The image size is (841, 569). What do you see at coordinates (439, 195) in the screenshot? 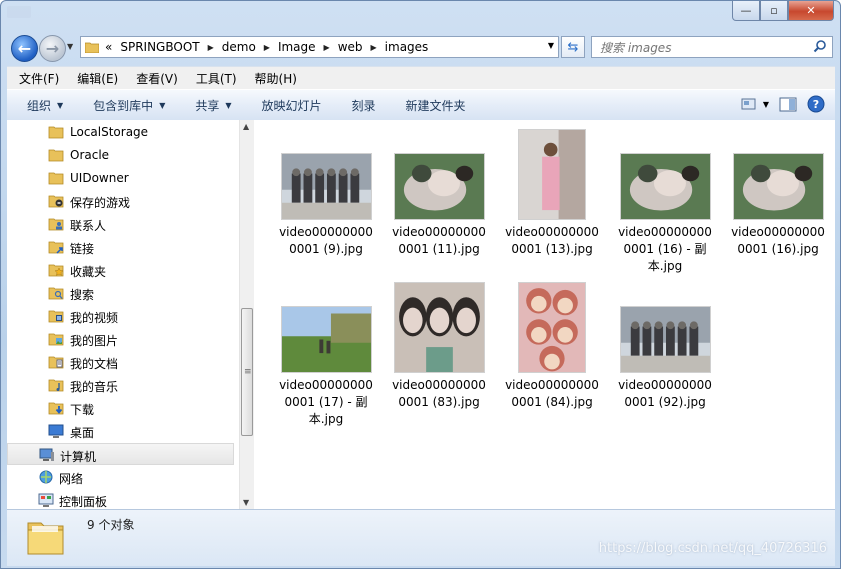
I see `file-item: video00000000 0001 (11).jpg` at bounding box center [439, 195].